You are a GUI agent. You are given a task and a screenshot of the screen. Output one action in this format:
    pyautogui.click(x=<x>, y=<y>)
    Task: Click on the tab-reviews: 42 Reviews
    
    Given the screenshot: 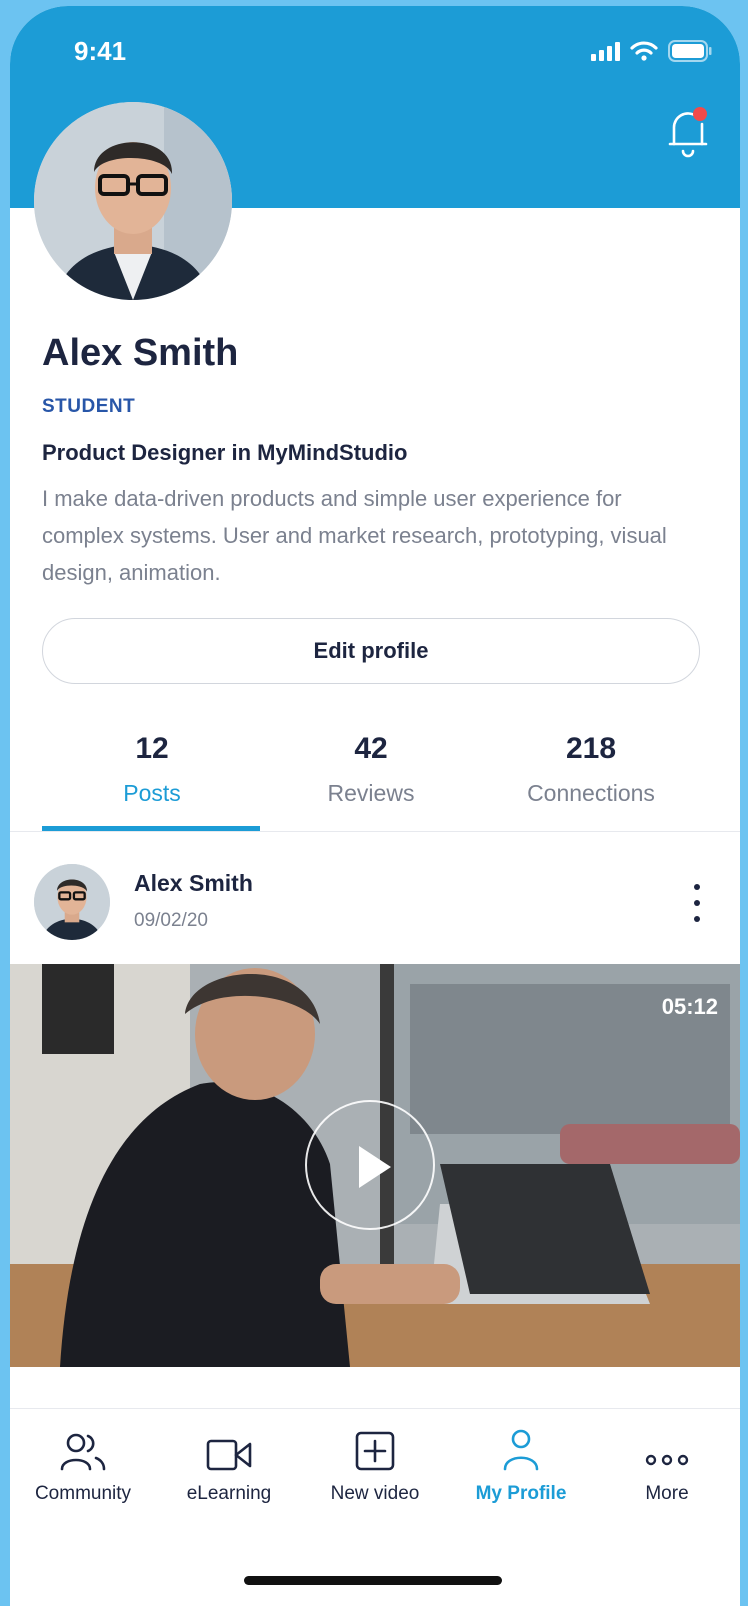 What is the action you would take?
    pyautogui.click(x=371, y=769)
    